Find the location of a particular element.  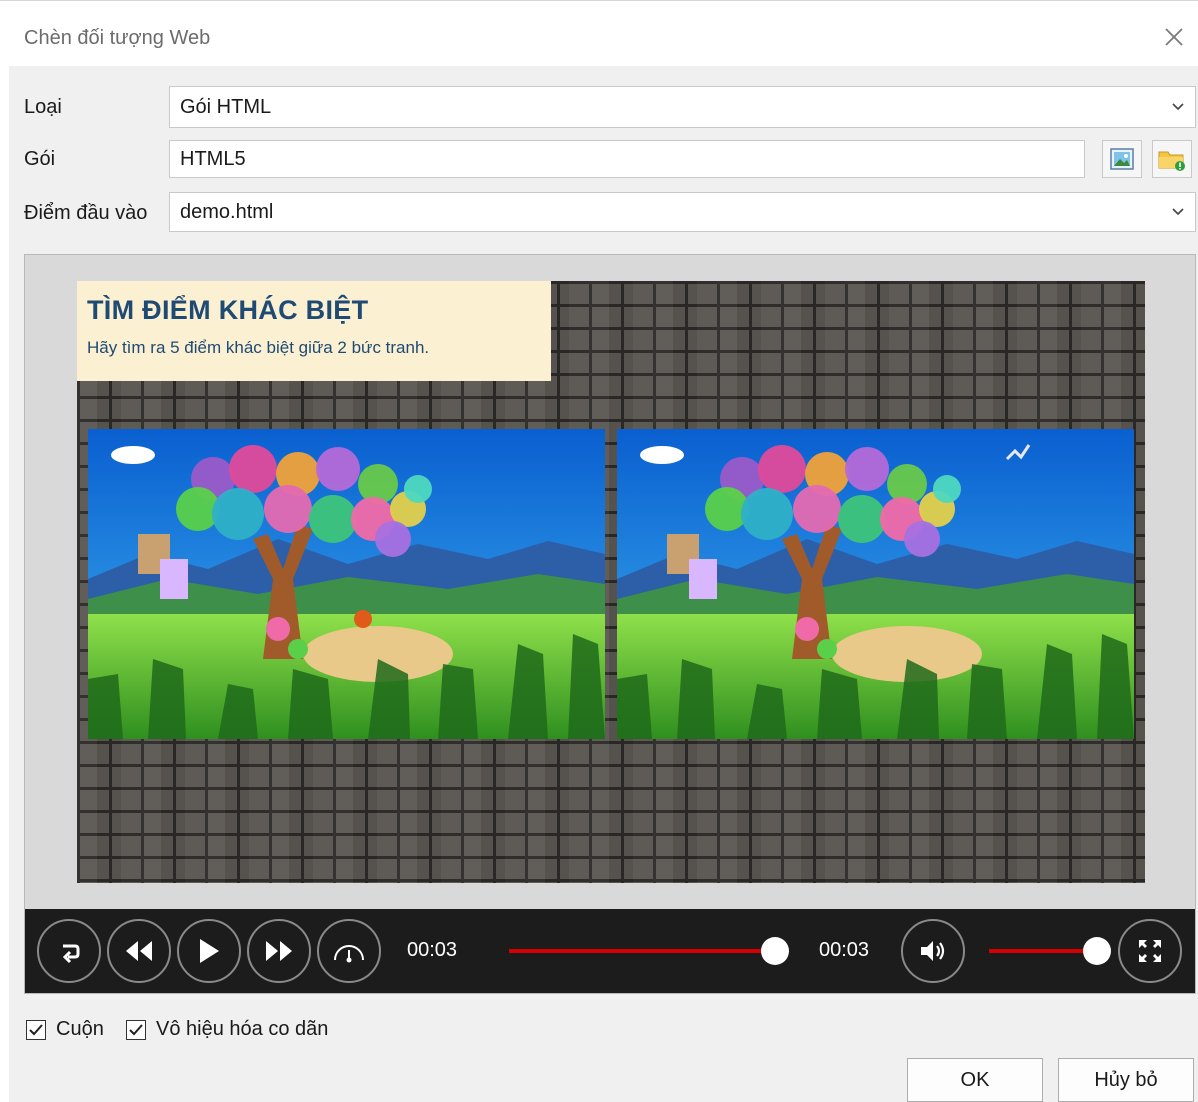

entry-point-select: demo.html is located at coordinates (682, 212).